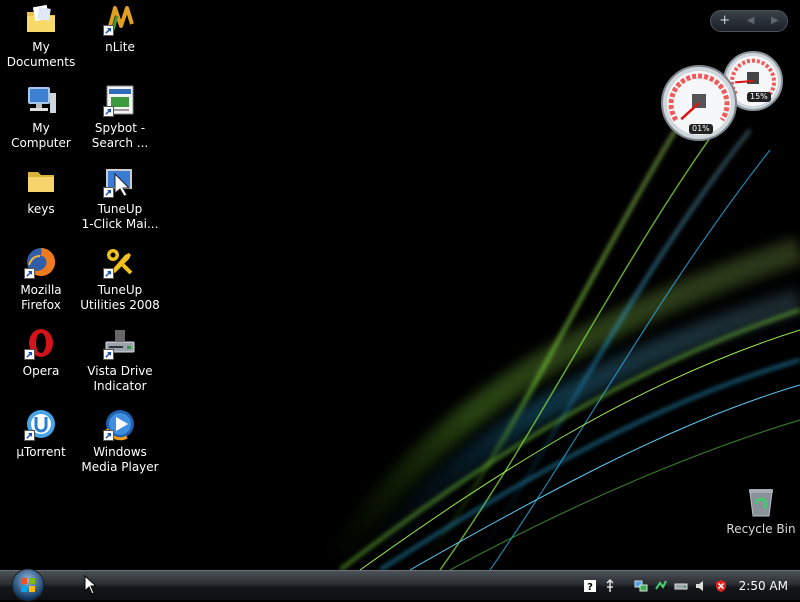 Image resolution: width=800 pixels, height=602 pixels. I want to click on opera-icon, so click(41, 343).